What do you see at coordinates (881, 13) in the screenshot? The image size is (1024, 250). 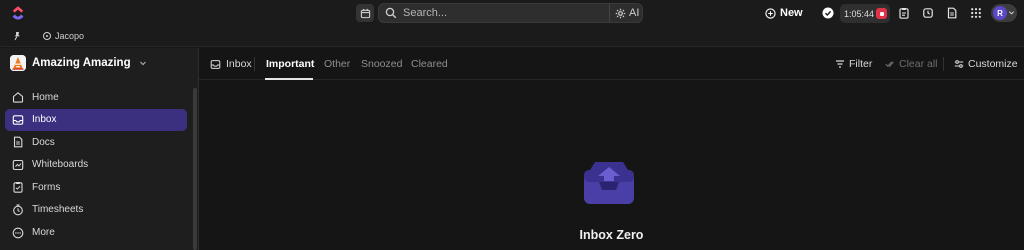 I see `stop-timer-button` at bounding box center [881, 13].